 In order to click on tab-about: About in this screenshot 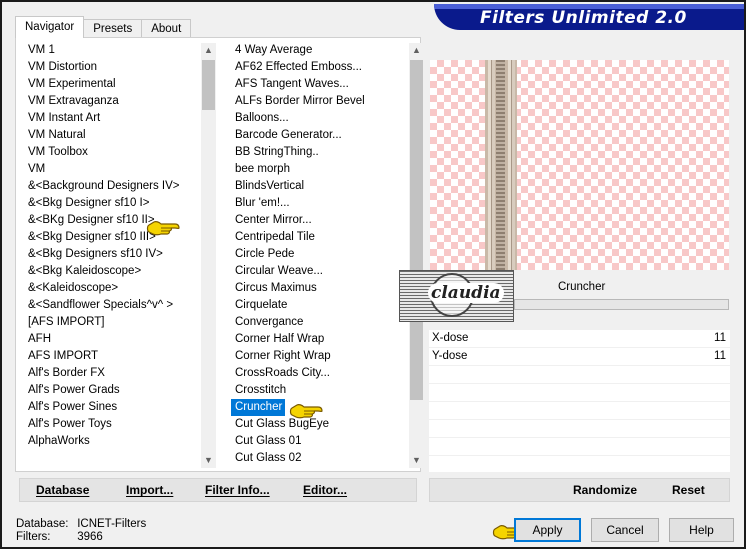, I will do `click(166, 28)`.